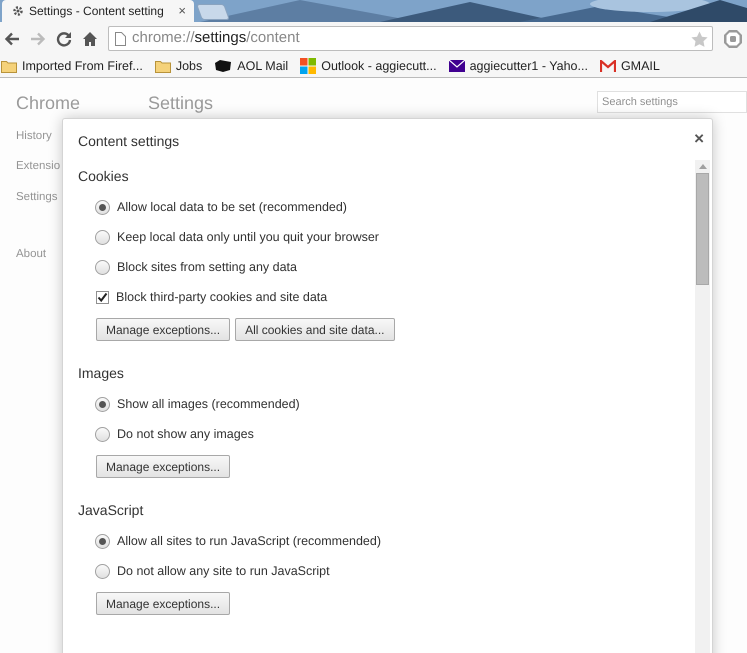  What do you see at coordinates (90, 38) in the screenshot?
I see `home-icon` at bounding box center [90, 38].